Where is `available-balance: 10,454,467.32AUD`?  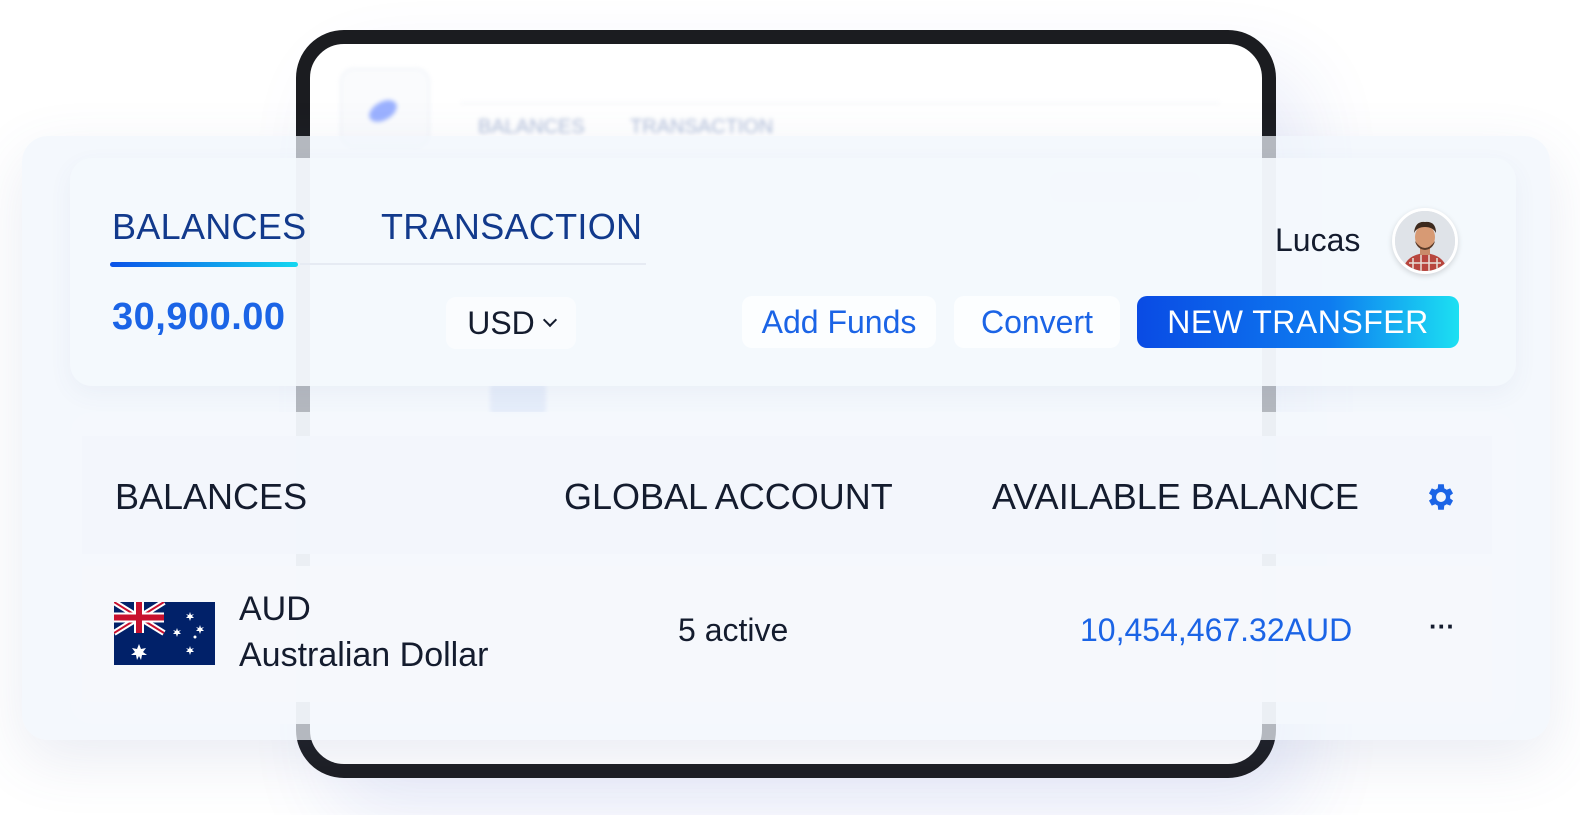 available-balance: 10,454,467.32AUD is located at coordinates (1216, 630).